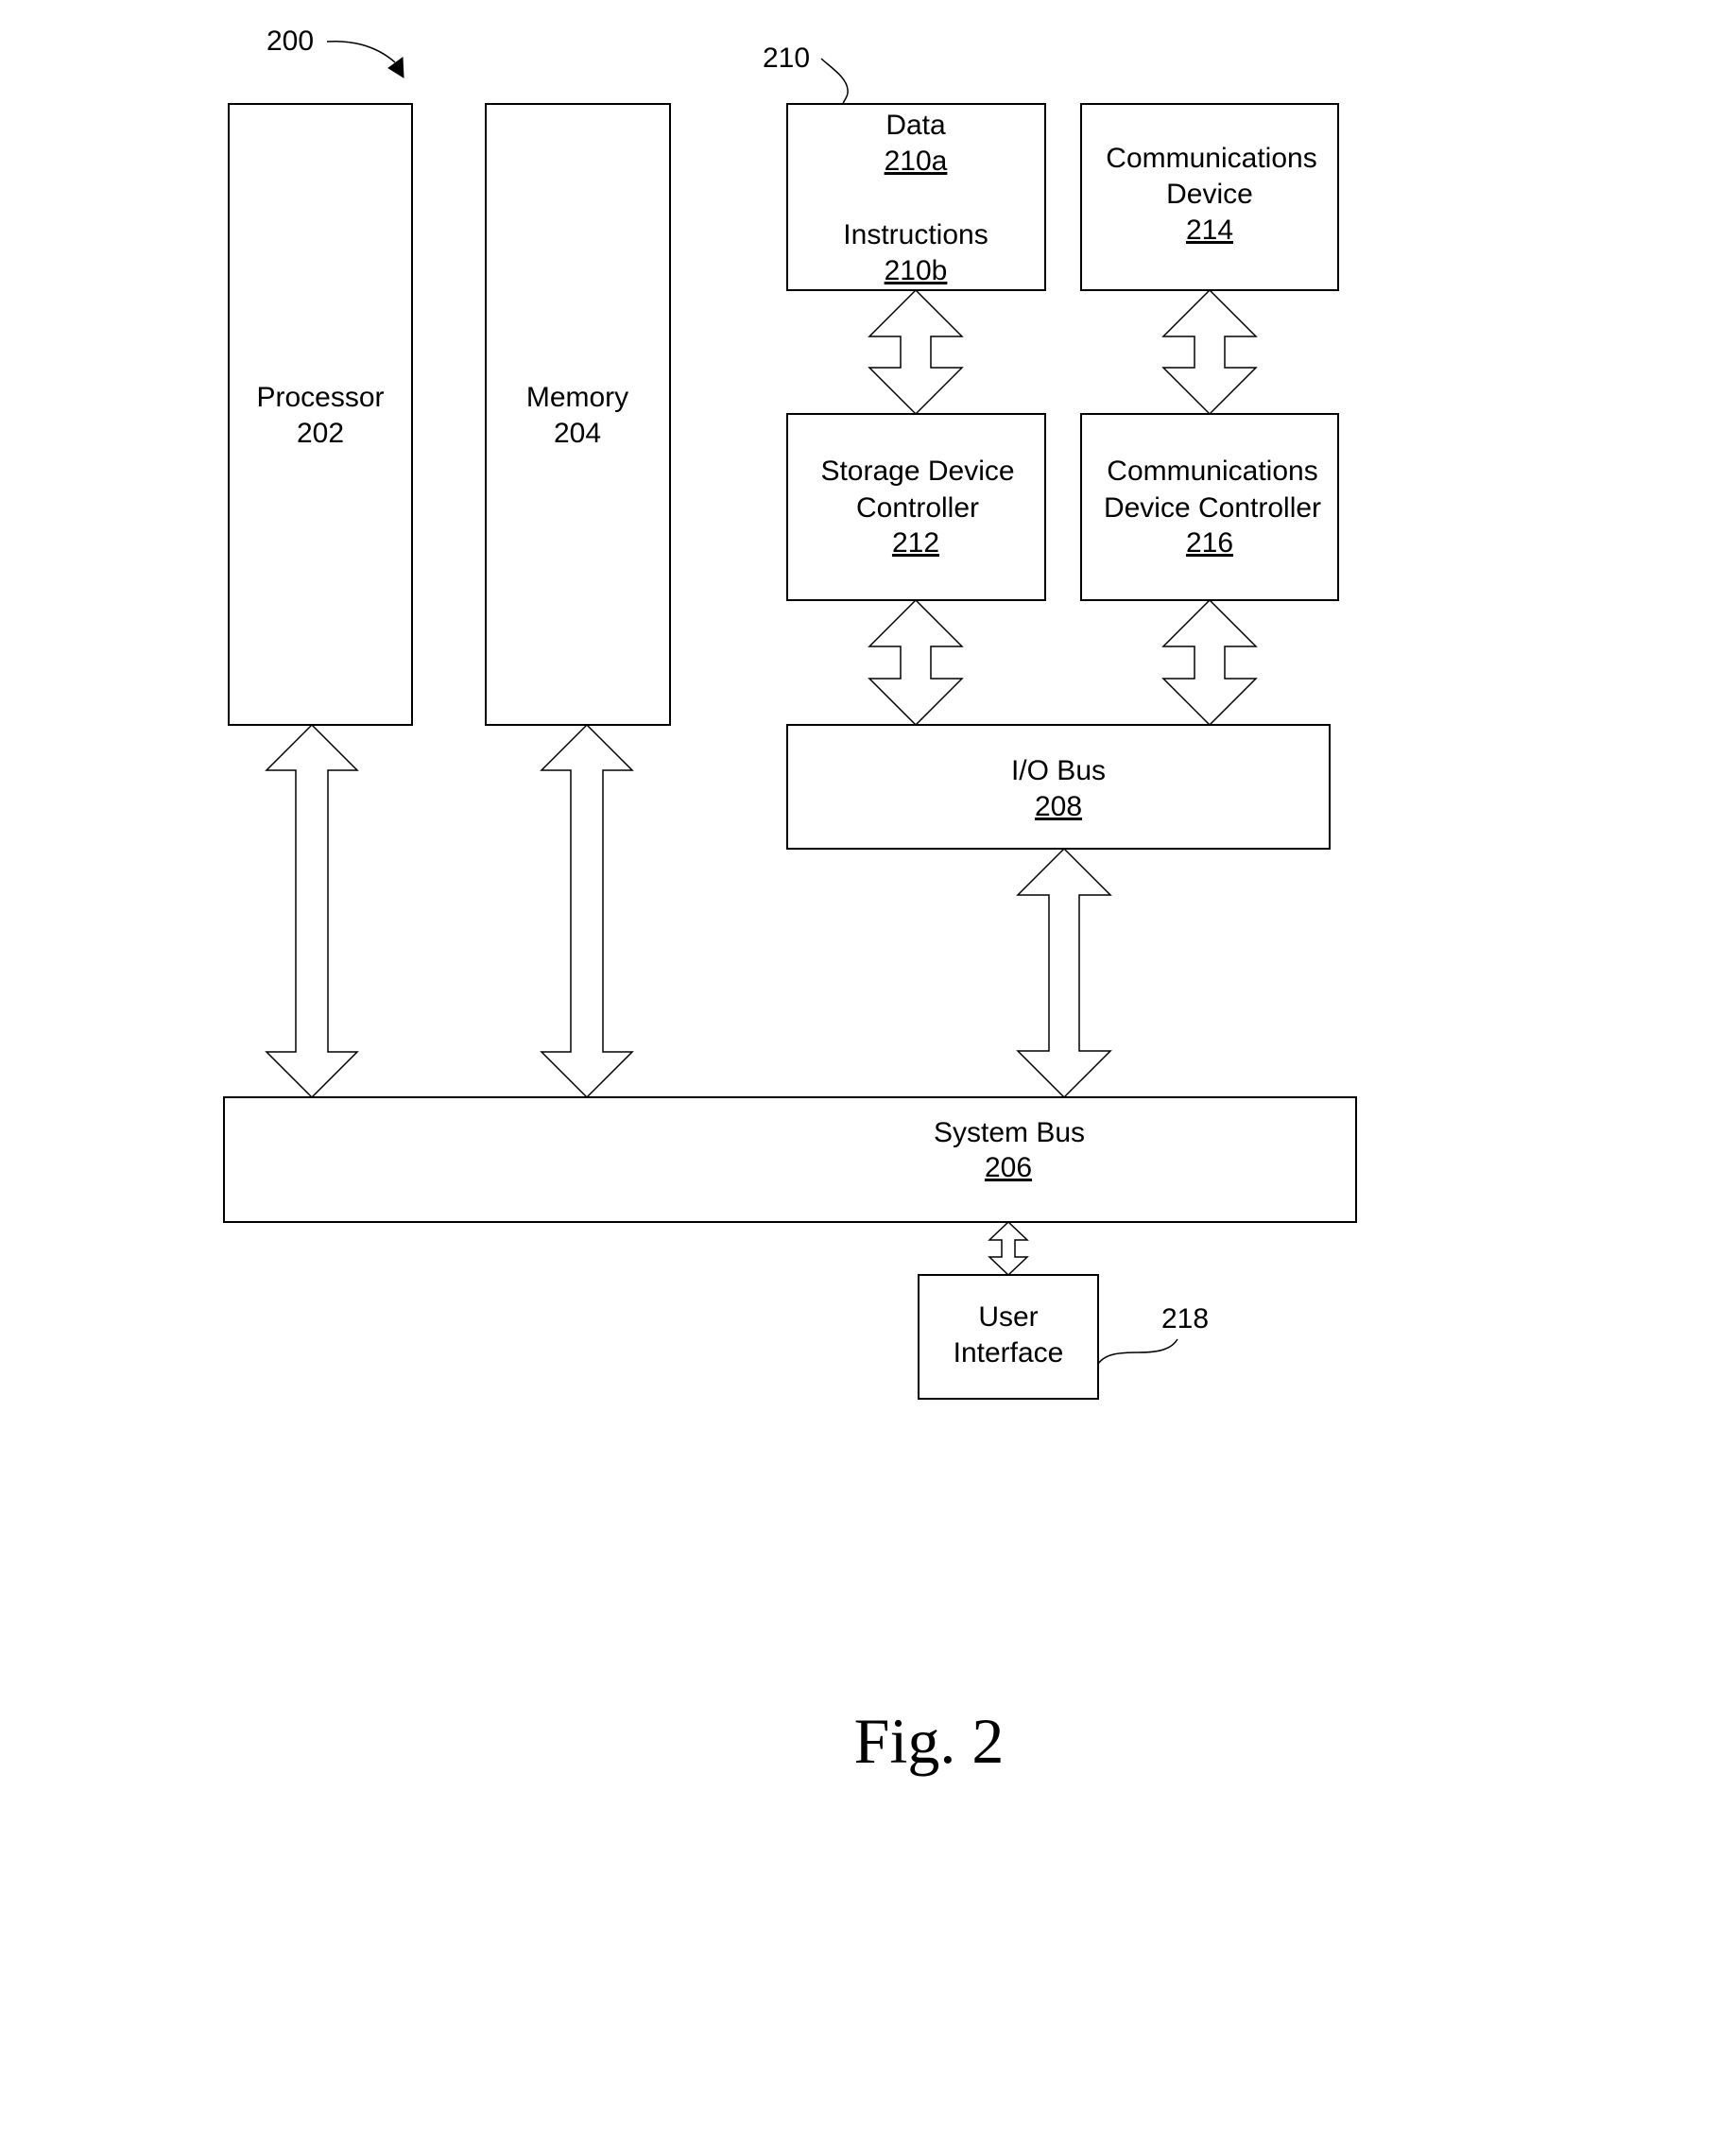 The height and width of the screenshot is (2152, 1736). What do you see at coordinates (395, 67) in the screenshot?
I see `figure-reference-arrowhead-icon` at bounding box center [395, 67].